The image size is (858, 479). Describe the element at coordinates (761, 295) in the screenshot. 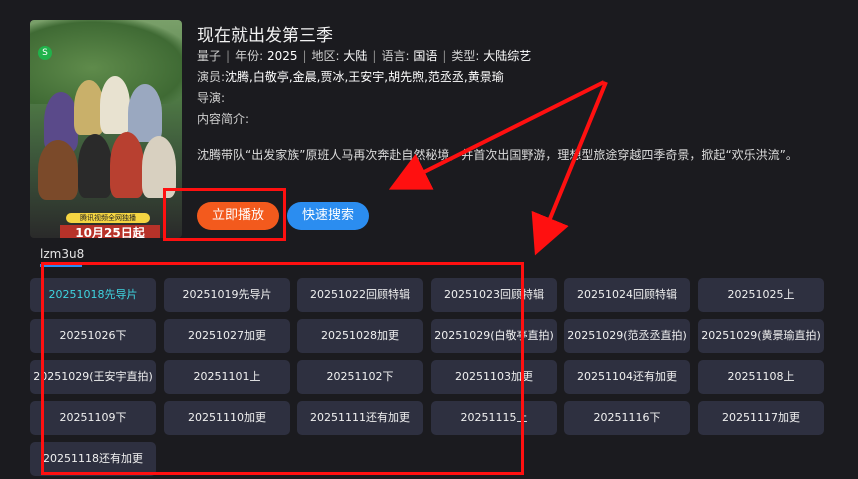

I see `episode-button: 20251025上` at that location.